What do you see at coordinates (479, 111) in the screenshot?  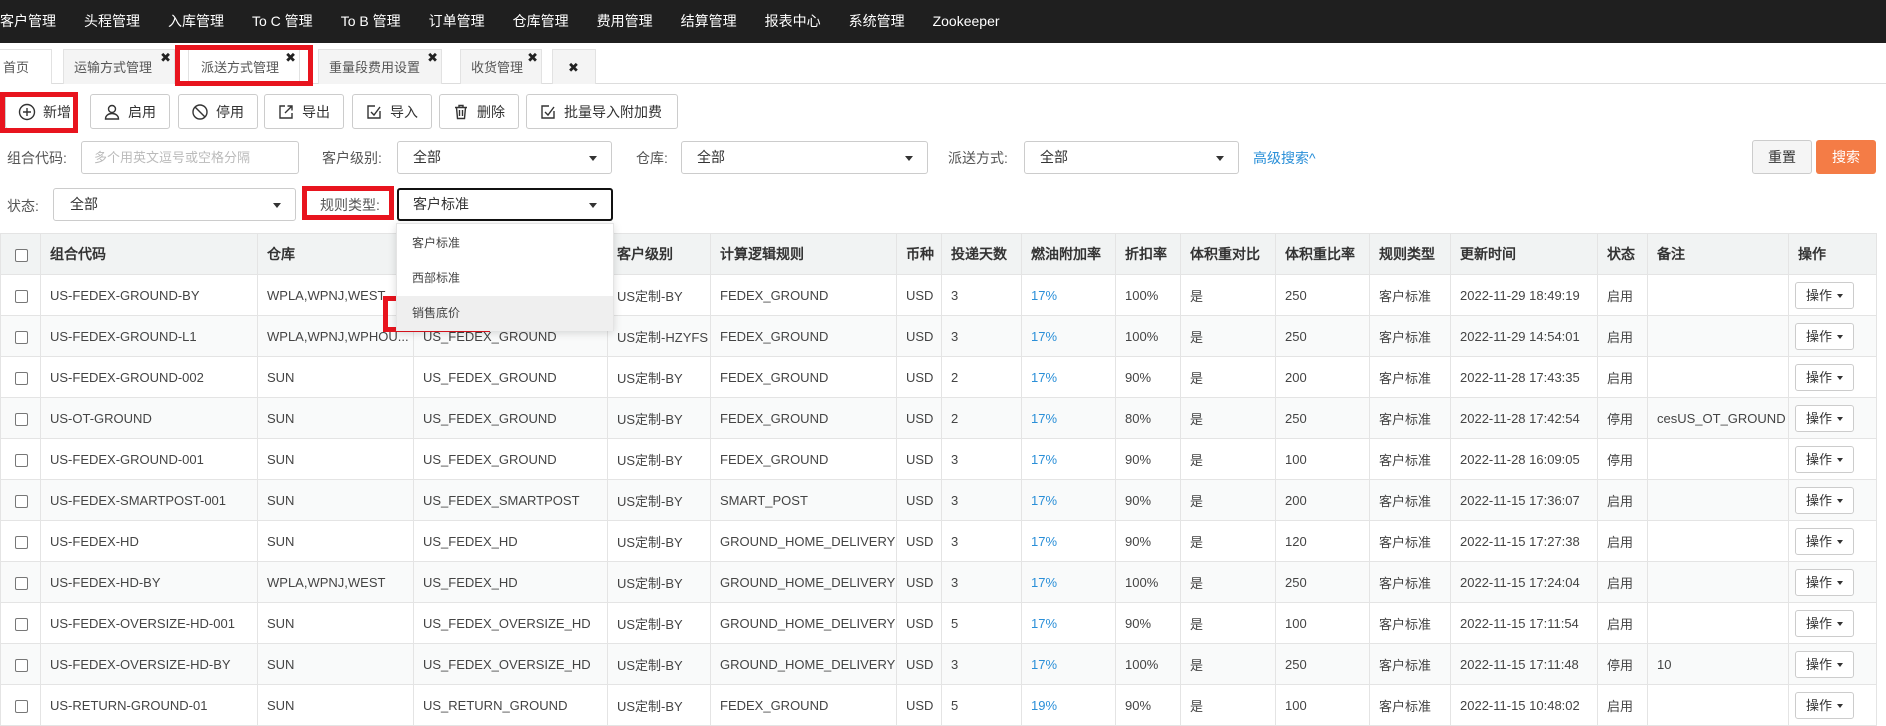 I see `delete-button: 删除` at bounding box center [479, 111].